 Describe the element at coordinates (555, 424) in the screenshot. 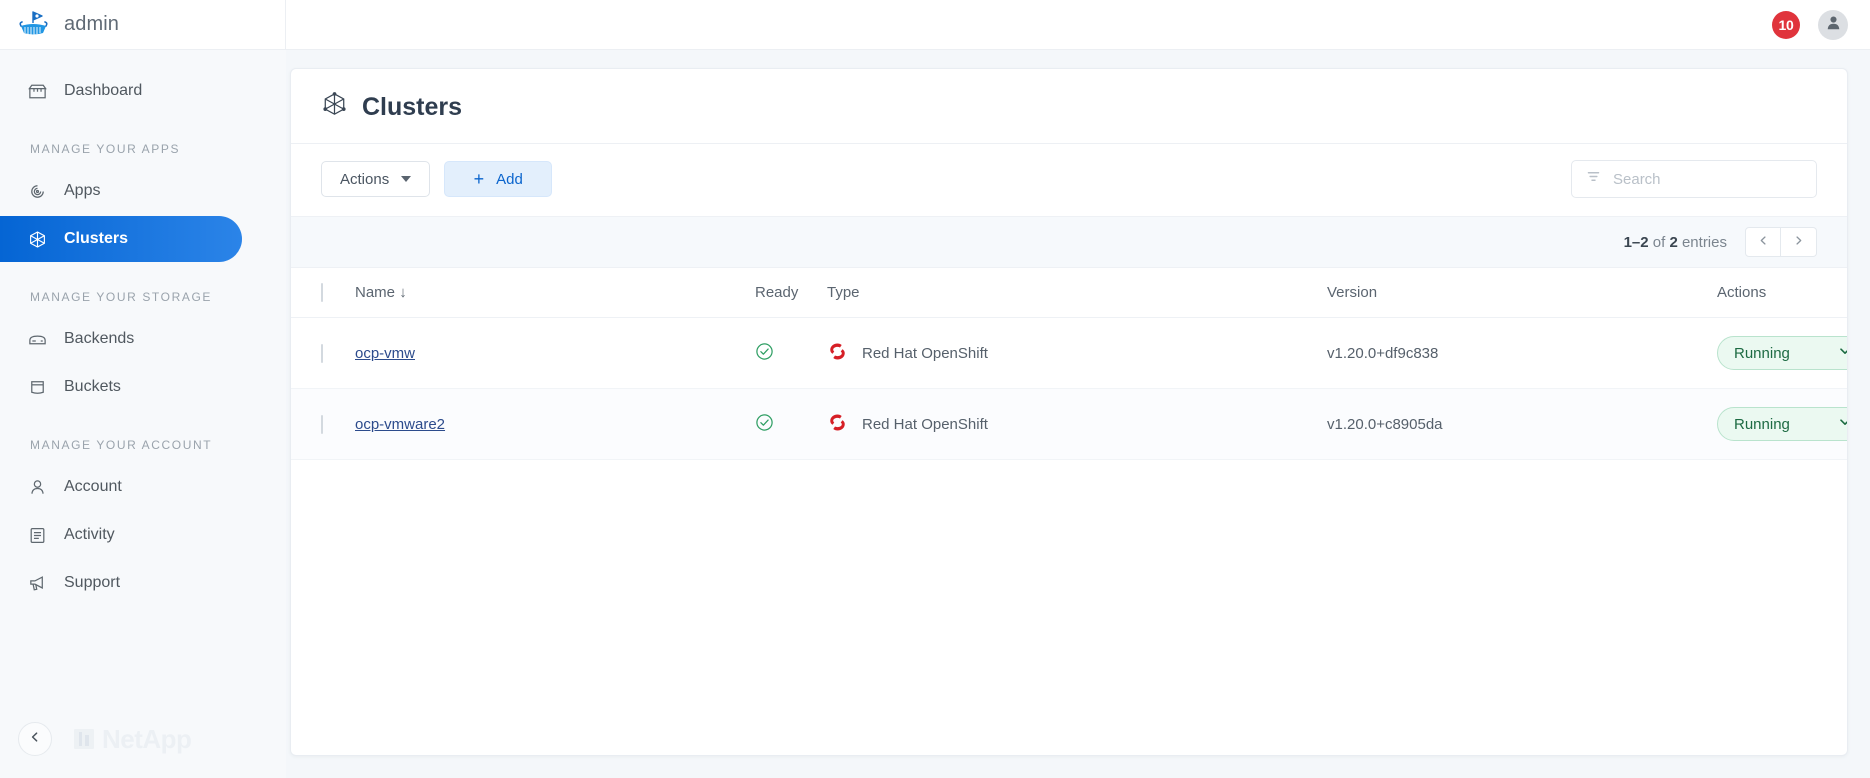

I see `row-name-cell: ocp-vmware2` at that location.